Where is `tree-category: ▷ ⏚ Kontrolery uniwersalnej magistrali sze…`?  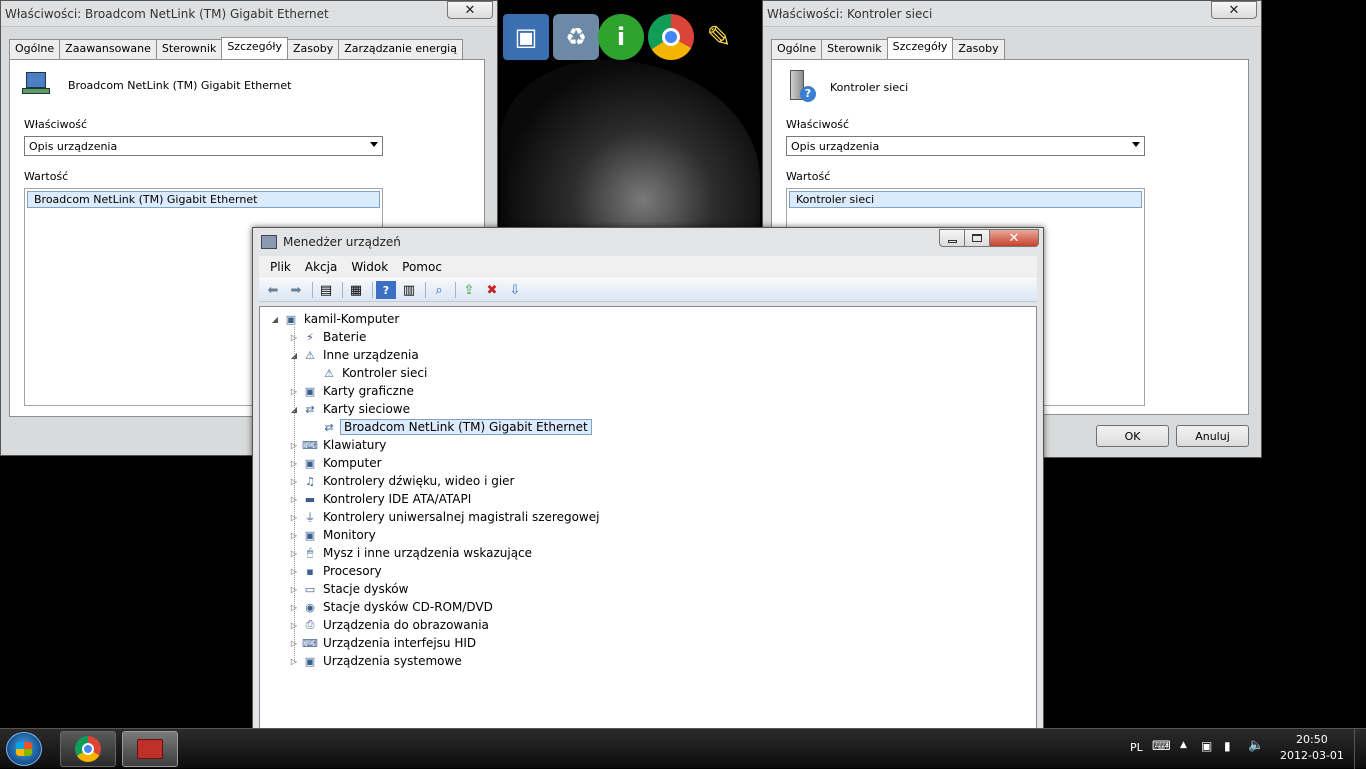
tree-category: ▷ ⏚ Kontrolery uniwersalnej magistrali sze… is located at coordinates (445, 517).